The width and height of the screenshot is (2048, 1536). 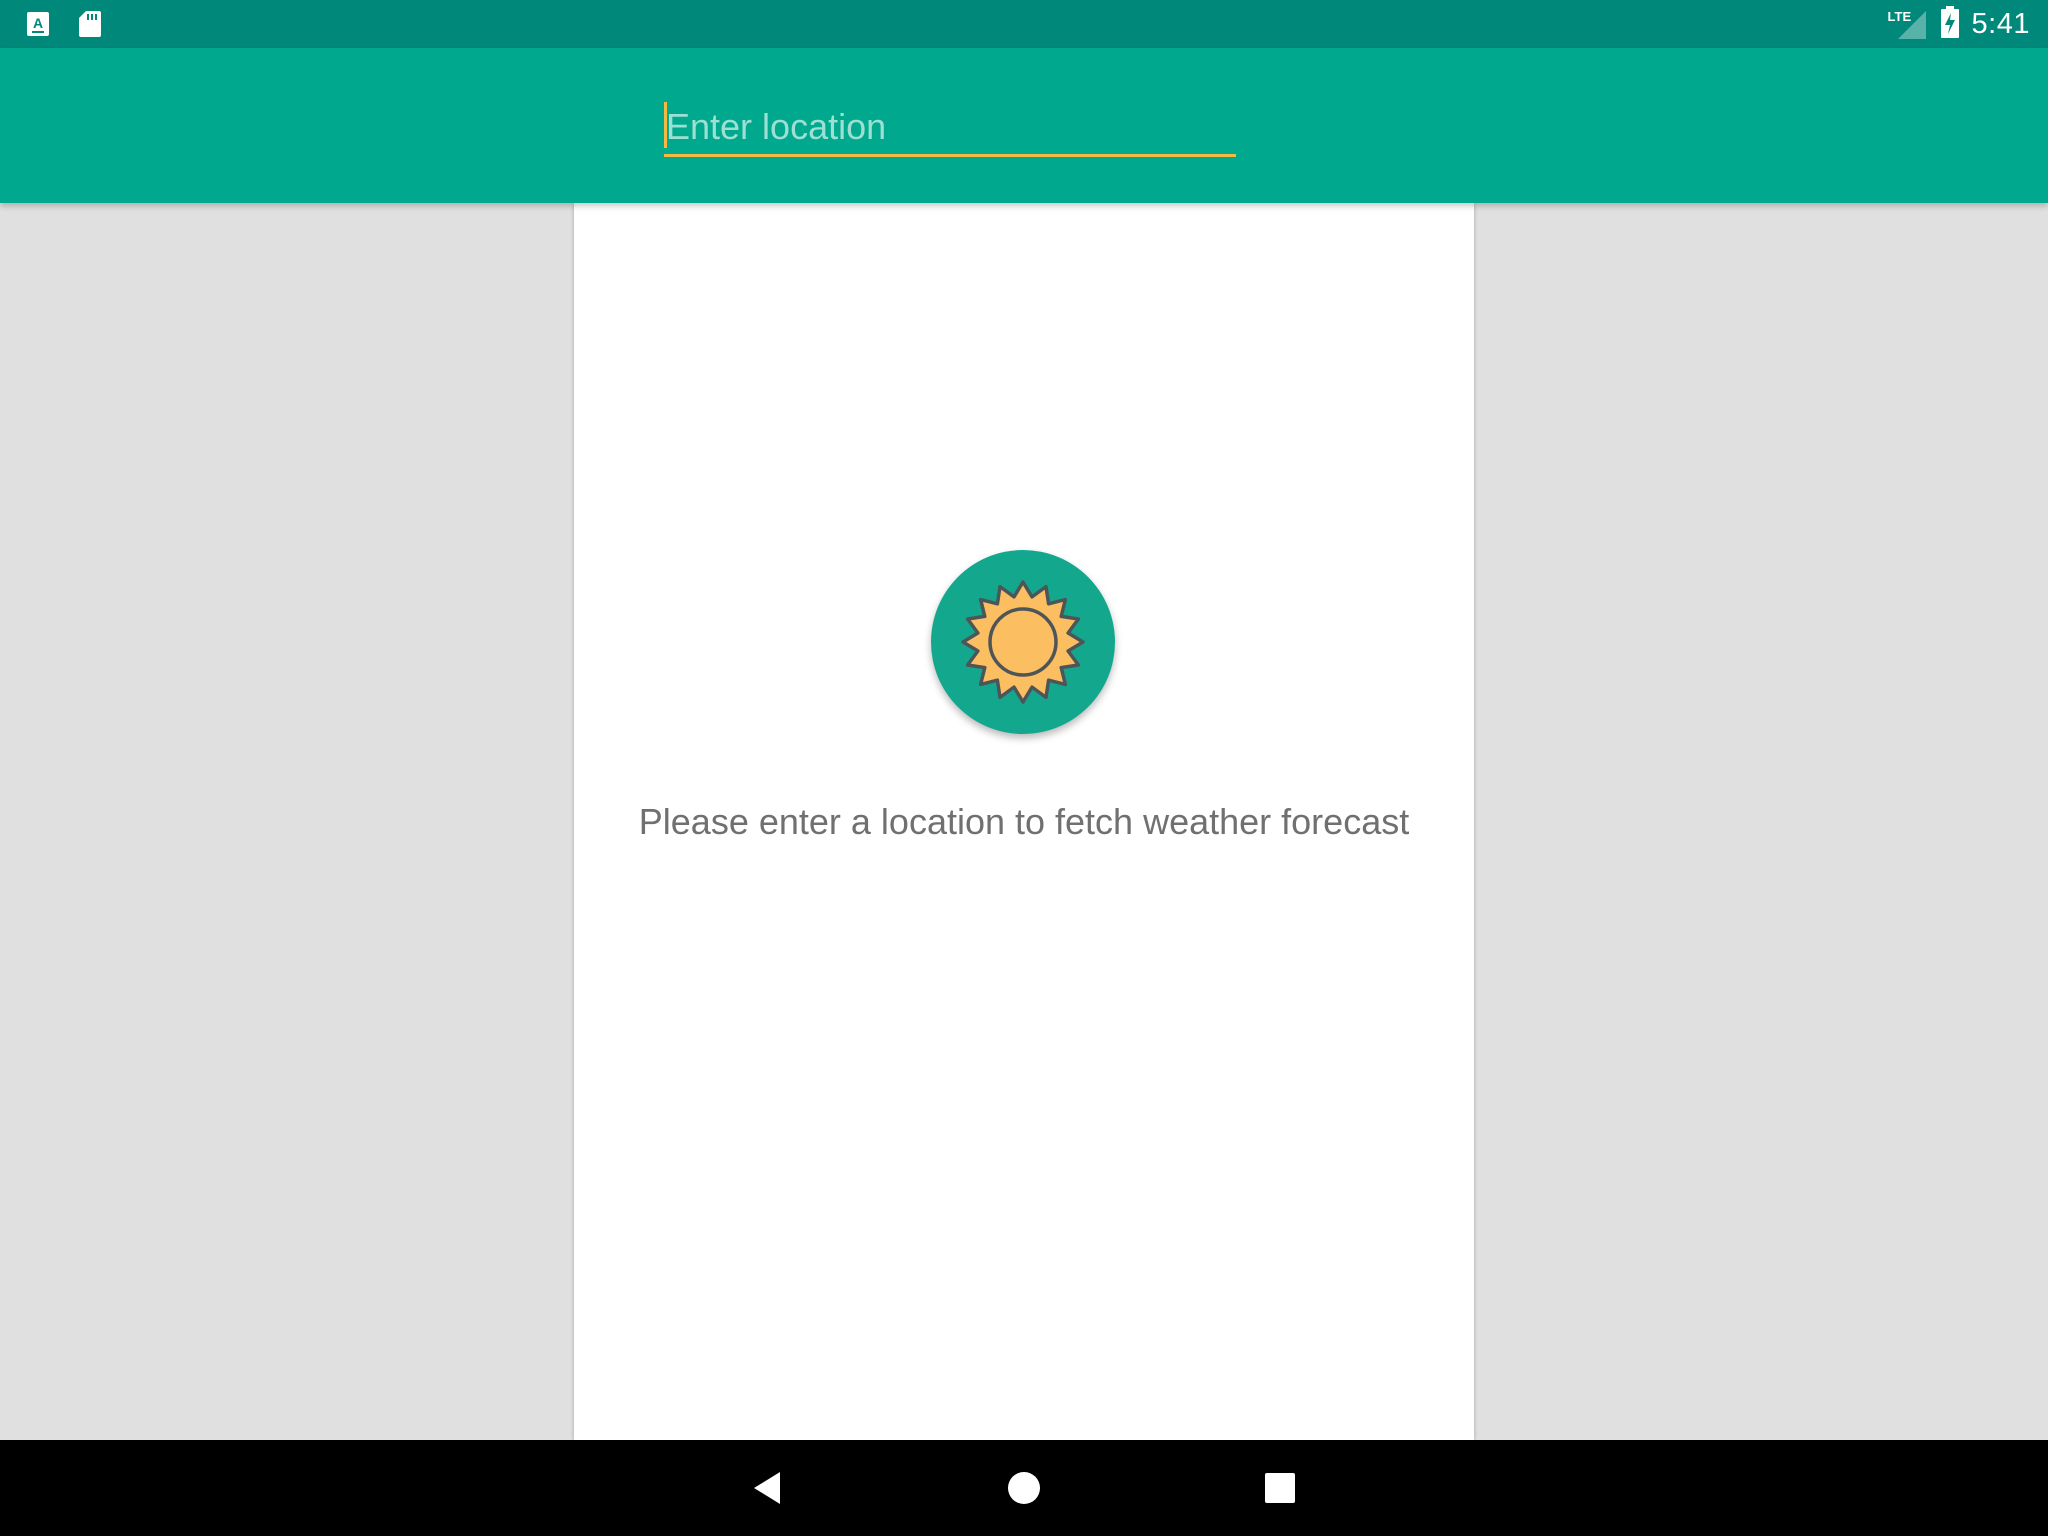 What do you see at coordinates (38, 23) in the screenshot?
I see `svg-text: A` at bounding box center [38, 23].